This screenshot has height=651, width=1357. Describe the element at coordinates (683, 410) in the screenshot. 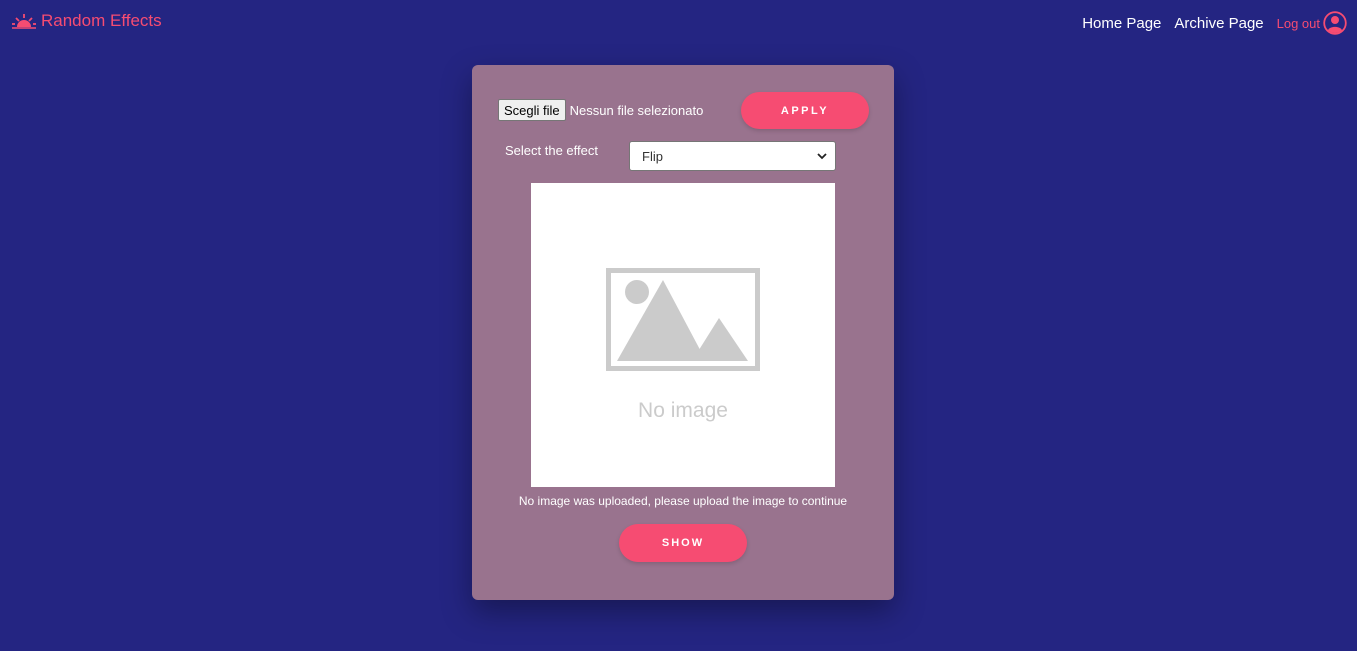

I see `no-image-label: No image` at that location.